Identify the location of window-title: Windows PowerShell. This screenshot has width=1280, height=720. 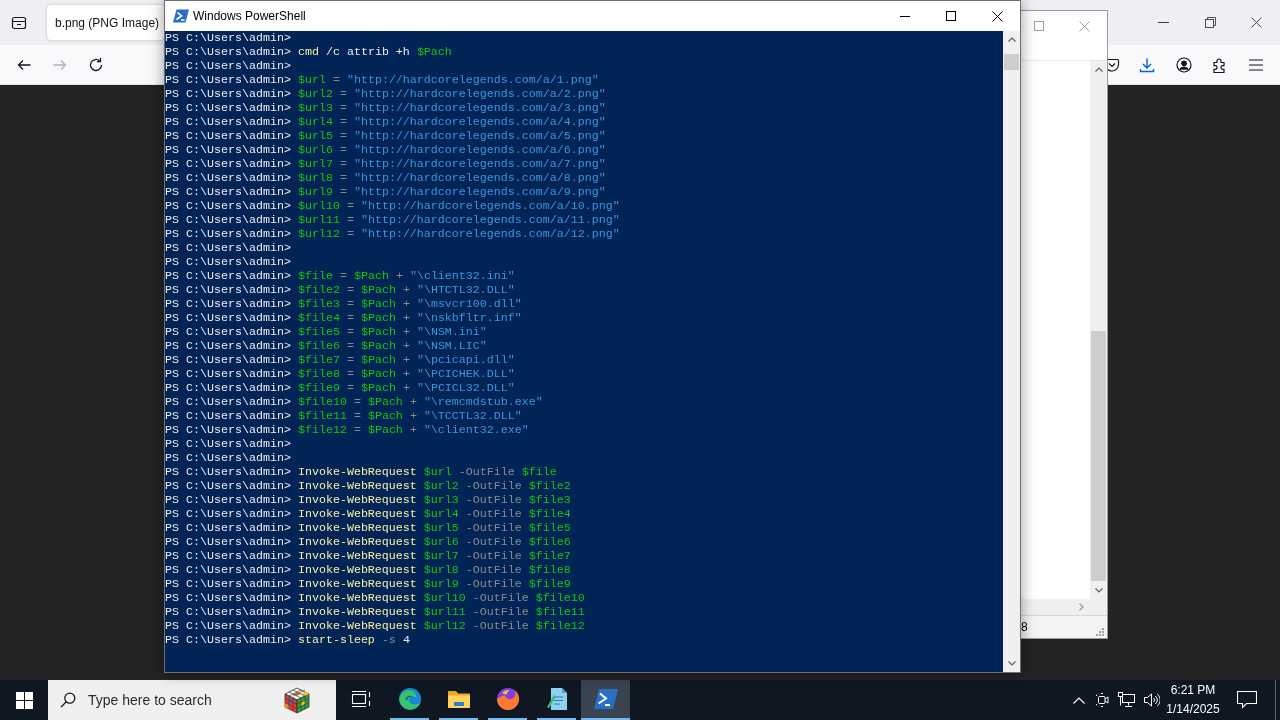
(249, 16).